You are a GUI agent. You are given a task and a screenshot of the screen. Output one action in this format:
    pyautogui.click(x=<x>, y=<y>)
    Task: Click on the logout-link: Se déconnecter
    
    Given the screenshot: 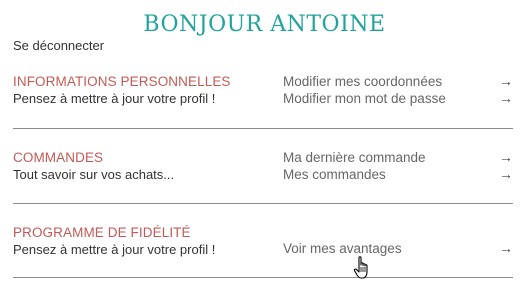 What is the action you would take?
    pyautogui.click(x=58, y=45)
    